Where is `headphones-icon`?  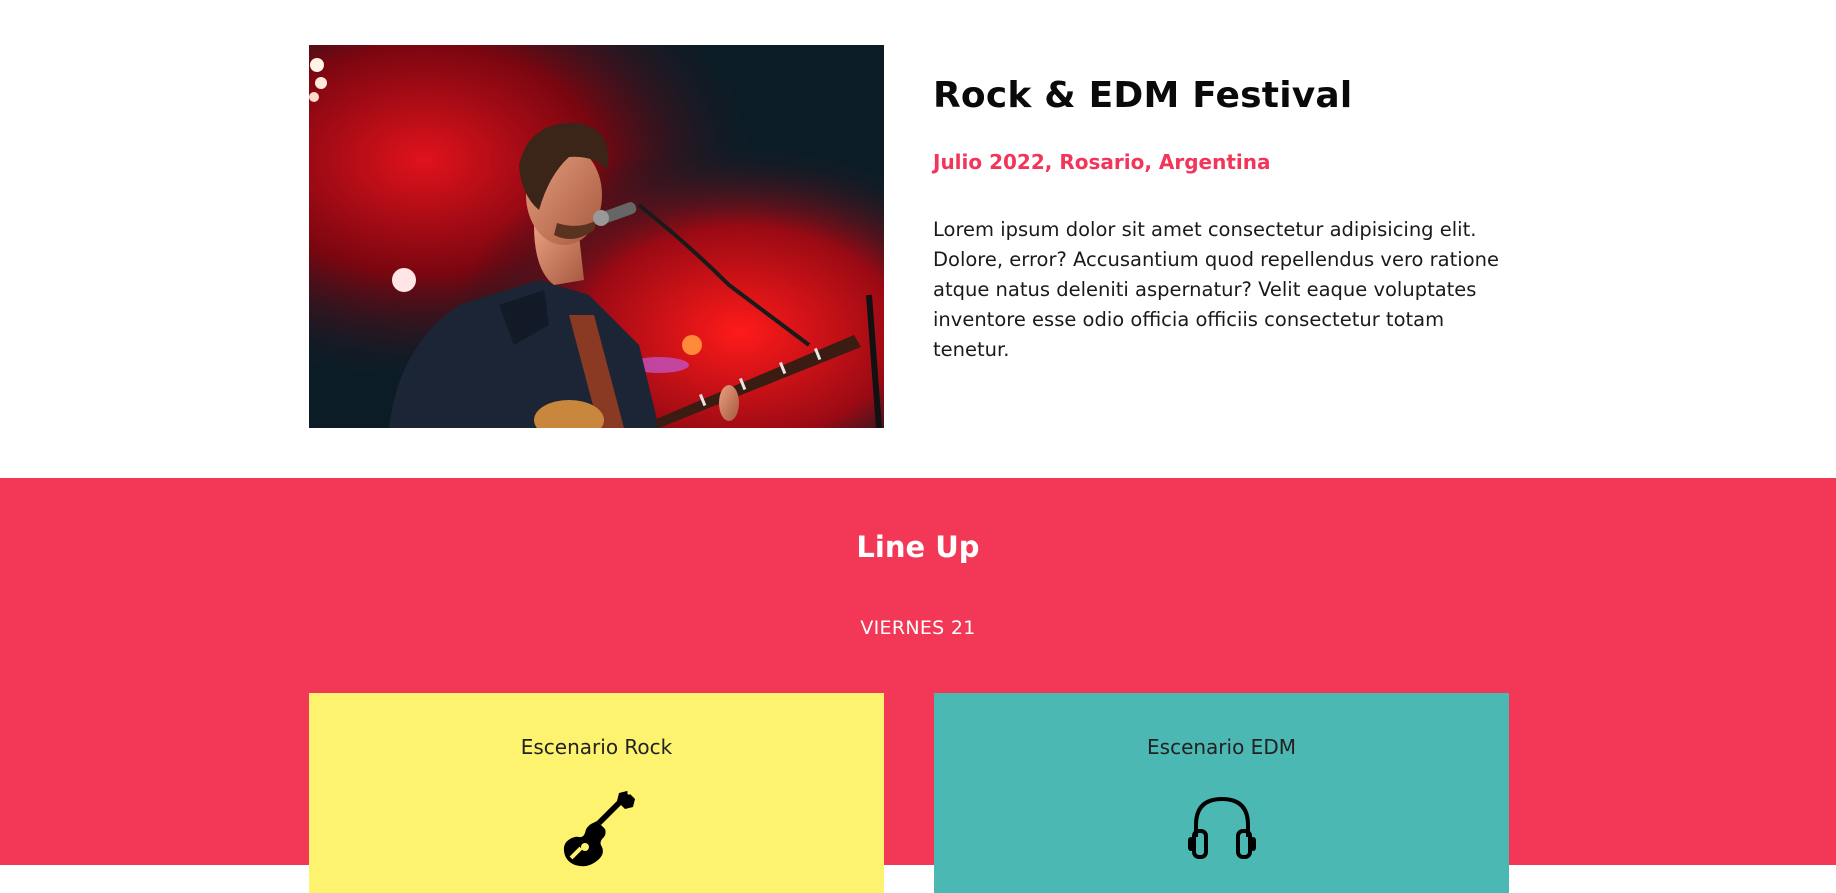
headphones-icon is located at coordinates (1222, 829).